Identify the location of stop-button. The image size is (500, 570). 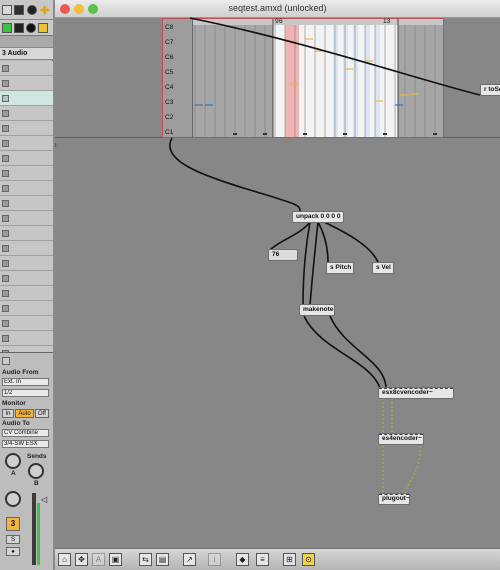
(19, 28).